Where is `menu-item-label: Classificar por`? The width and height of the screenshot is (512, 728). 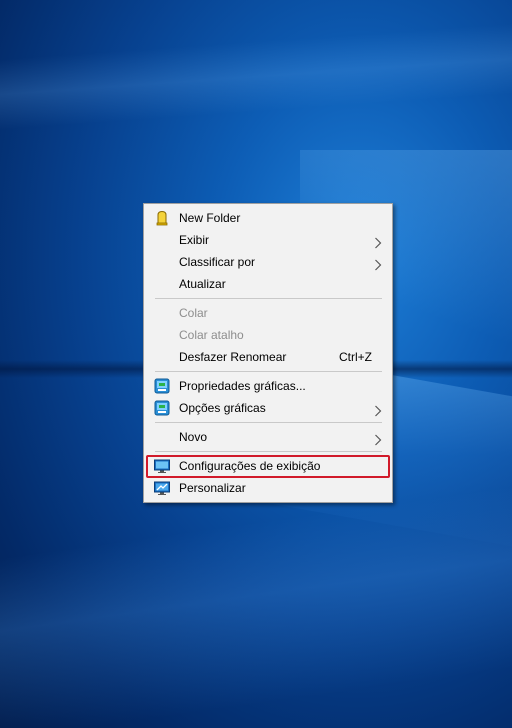
menu-item-label: Classificar por is located at coordinates (217, 262).